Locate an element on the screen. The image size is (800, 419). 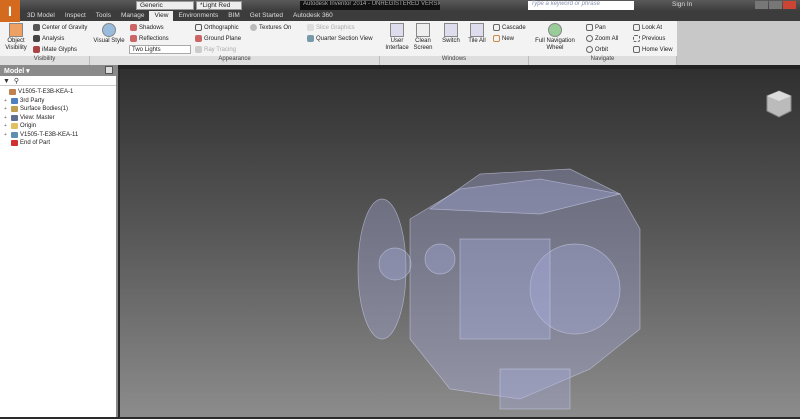
appearance-panel-label: Appearance is located at coordinates (235, 60).